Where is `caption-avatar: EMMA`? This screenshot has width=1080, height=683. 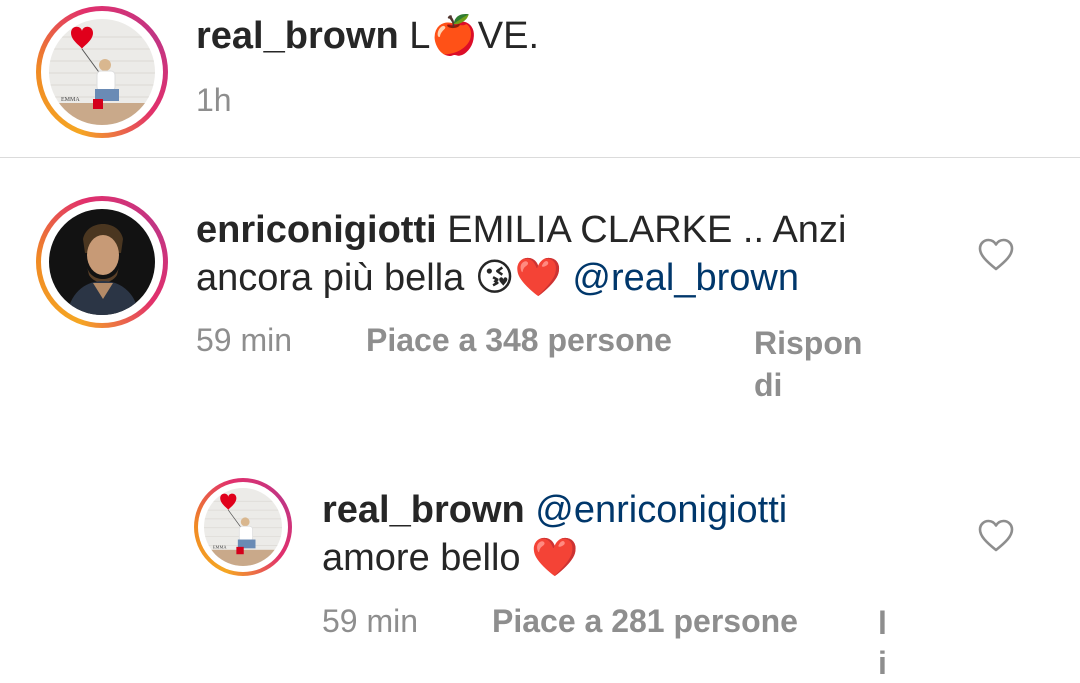
caption-avatar: EMMA is located at coordinates (102, 72).